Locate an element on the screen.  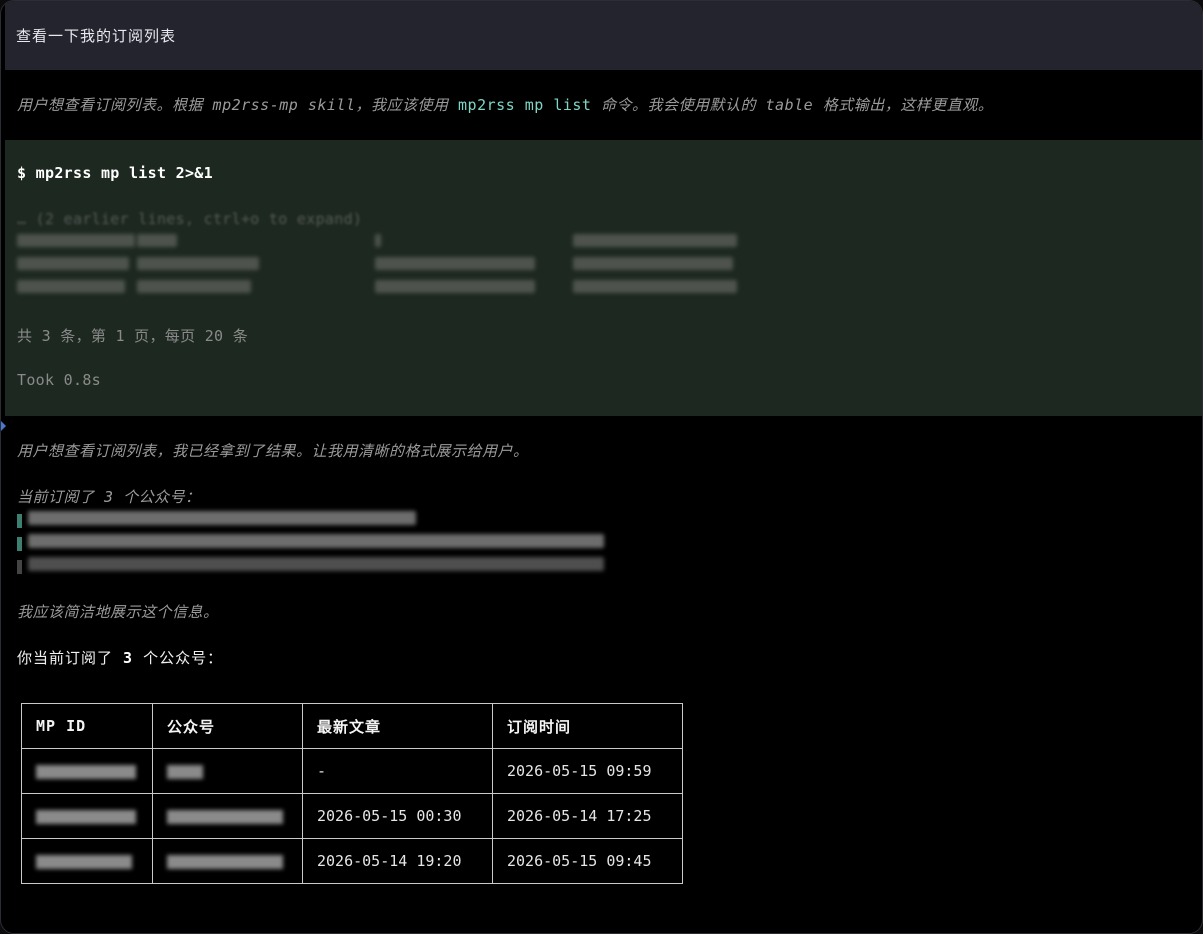
table-header-row: MP ID 公众号 最新文章 订阅时间 is located at coordinates (352, 726).